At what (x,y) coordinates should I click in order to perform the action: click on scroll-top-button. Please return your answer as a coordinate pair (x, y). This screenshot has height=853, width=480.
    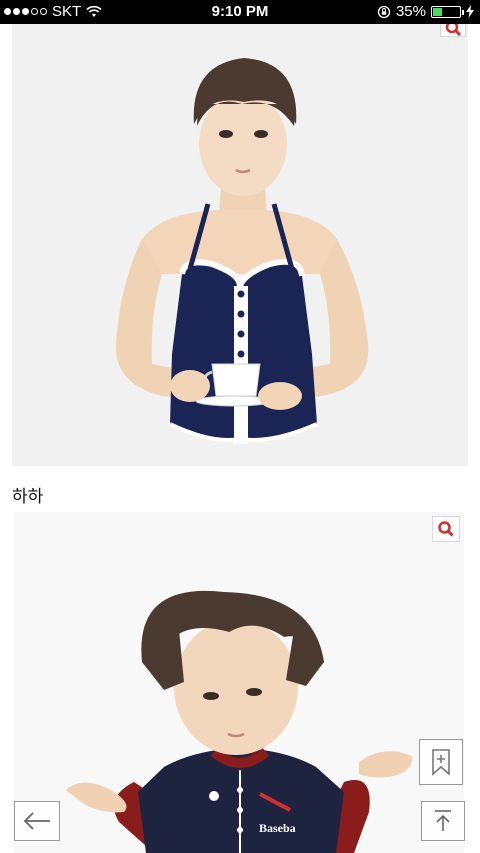
    Looking at the image, I should click on (443, 821).